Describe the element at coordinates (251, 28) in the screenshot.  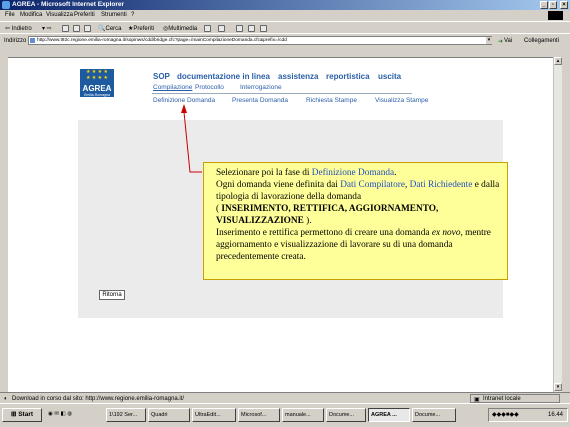
I see `edit-icon` at that location.